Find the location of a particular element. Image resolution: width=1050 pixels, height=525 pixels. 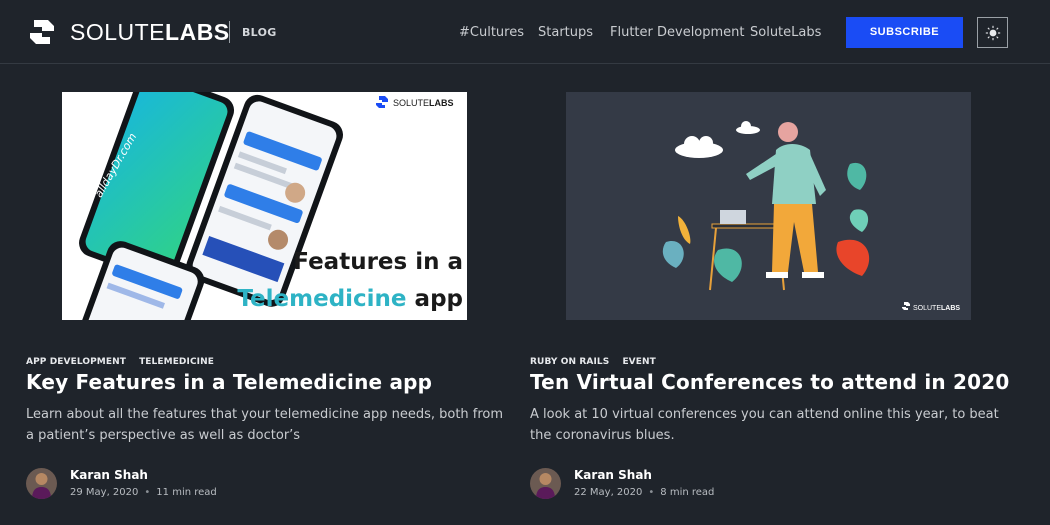

post-date: 22 May, 2020 is located at coordinates (608, 492).